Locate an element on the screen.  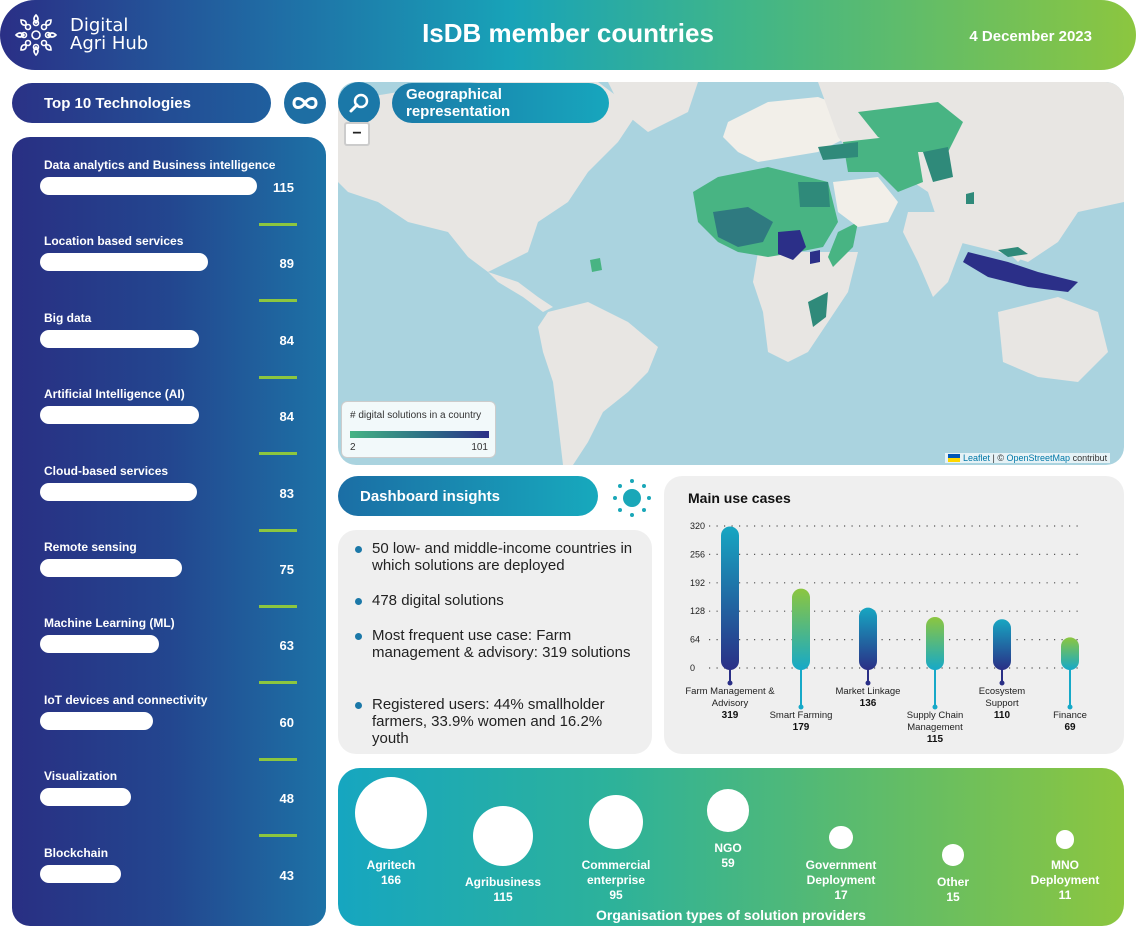
openstreetmap-link: OpenStreetMap is located at coordinates (1039, 458).